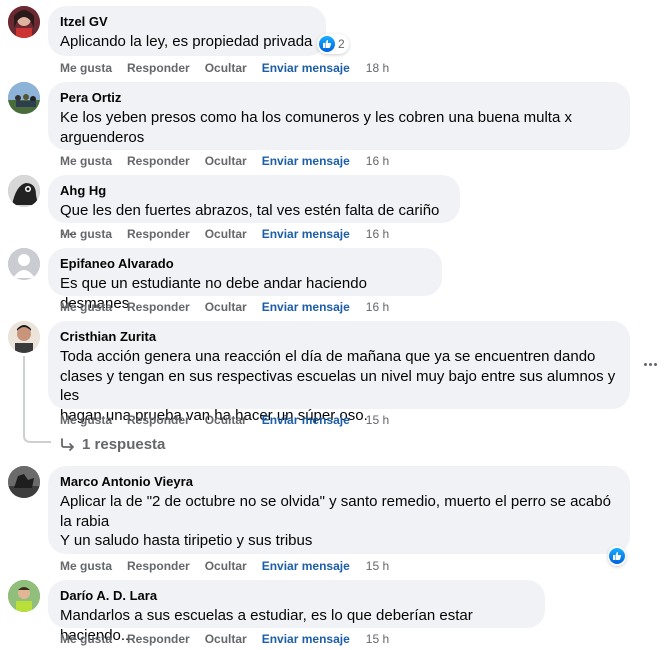 The image size is (667, 650). I want to click on replies-count: 1 respuesta, so click(124, 444).